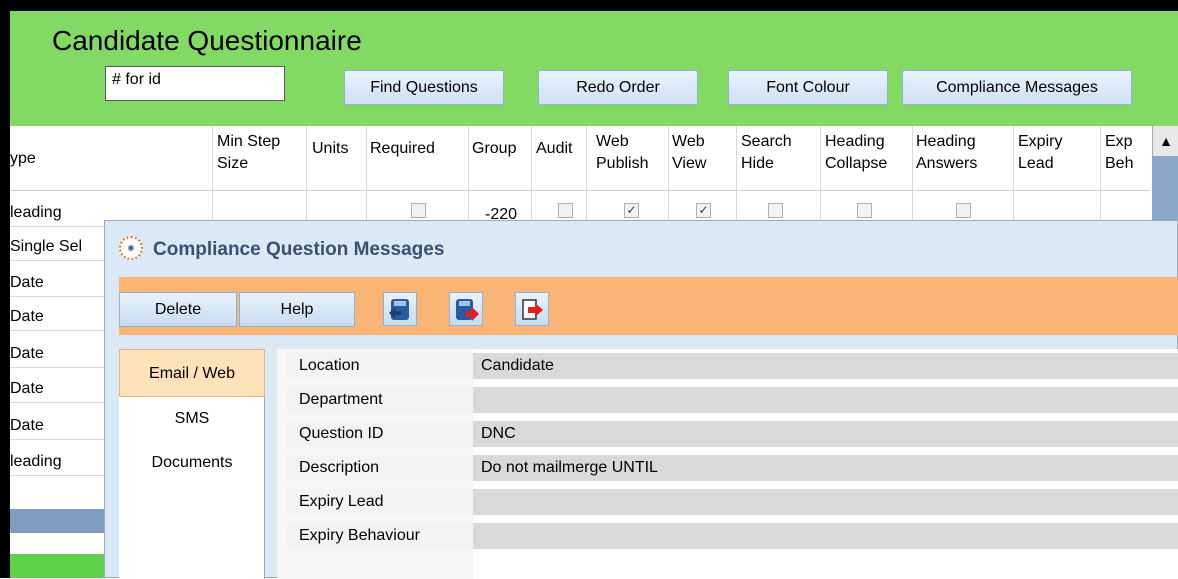 The width and height of the screenshot is (1178, 579). Describe the element at coordinates (622, 153) in the screenshot. I see `col-web-publish-header: Web Publish` at that location.